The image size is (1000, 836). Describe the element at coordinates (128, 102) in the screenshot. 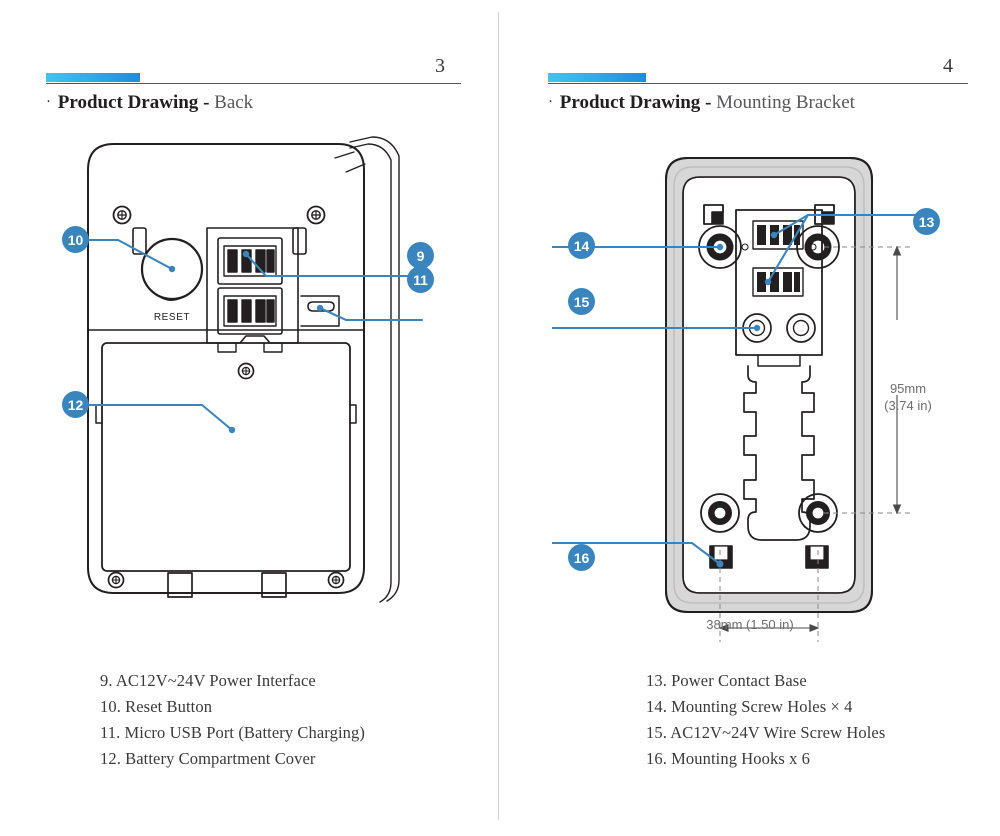

I see `title-strong-left: Product Drawing` at that location.